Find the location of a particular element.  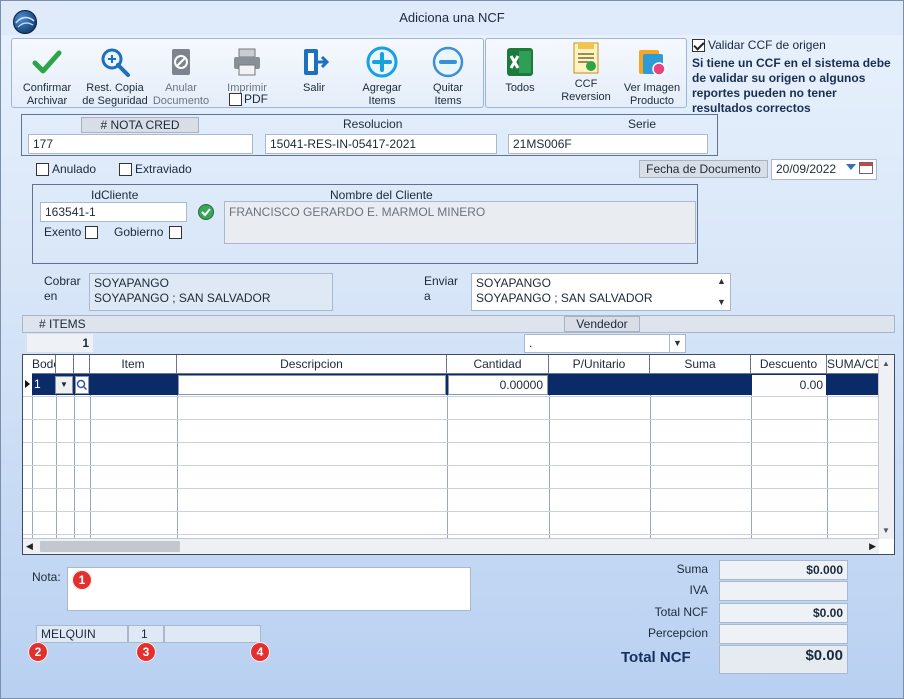

row-descuento: 0.00 is located at coordinates (789, 385).